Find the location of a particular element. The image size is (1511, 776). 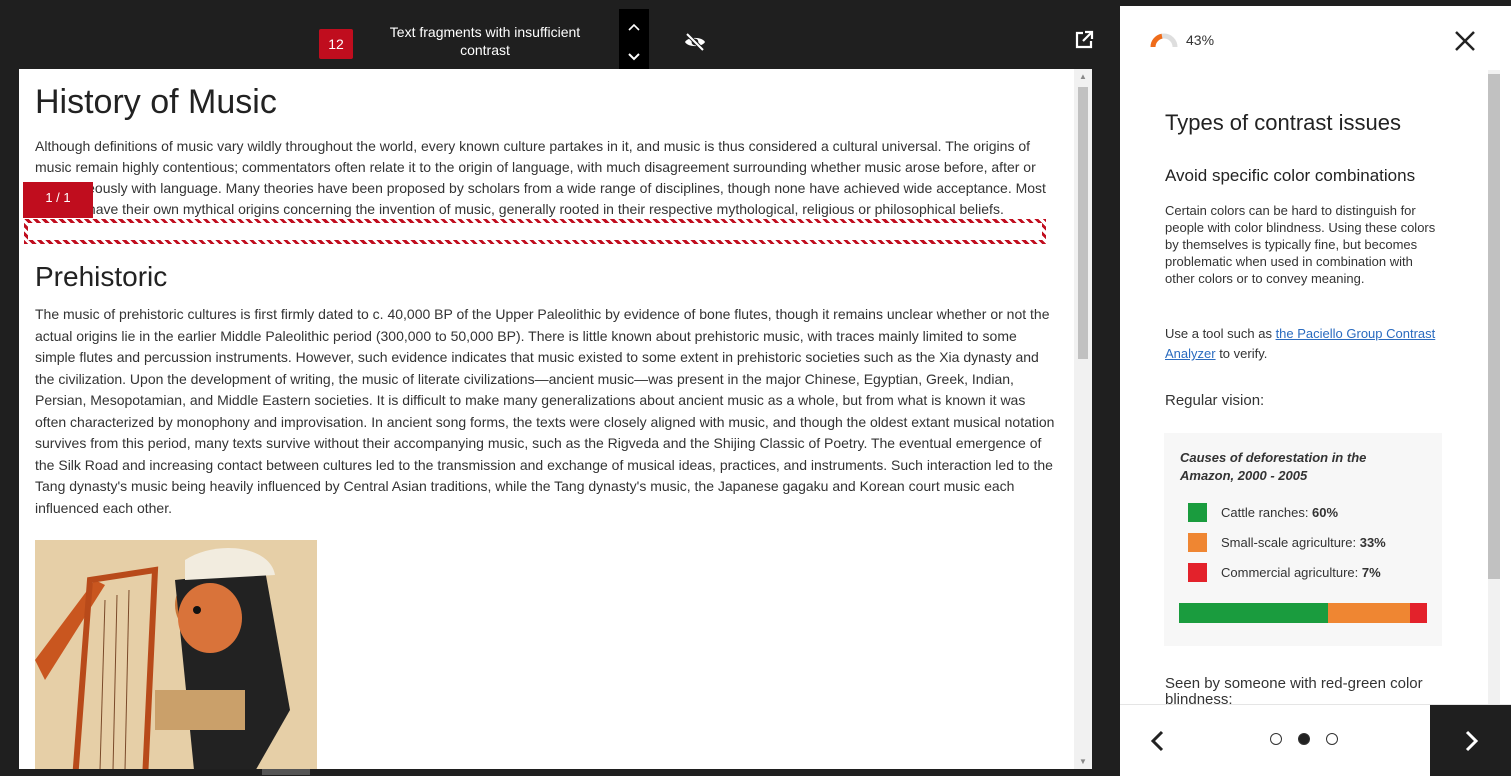

close-icon is located at coordinates (1465, 41).